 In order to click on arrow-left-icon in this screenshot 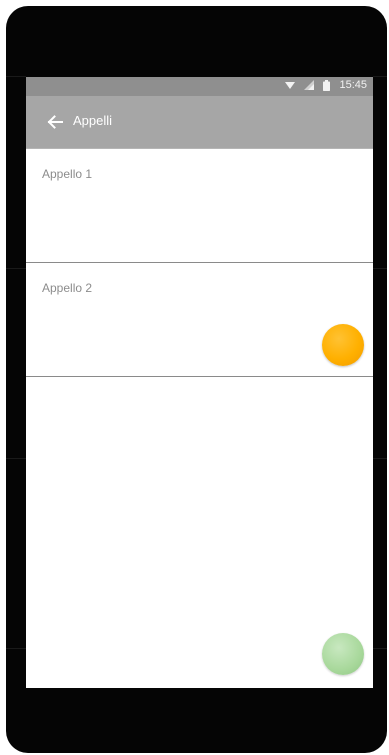, I will do `click(55, 122)`.